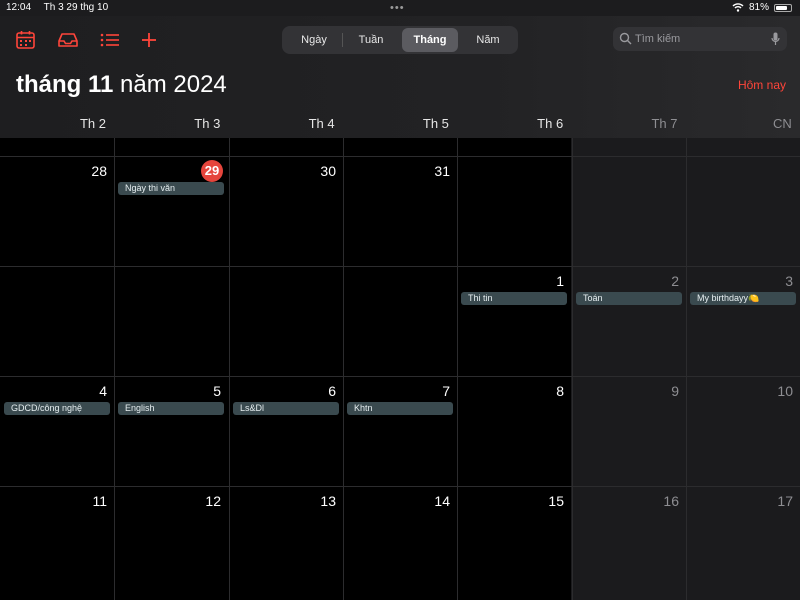  Describe the element at coordinates (26, 40) in the screenshot. I see `calendar-icon` at that location.